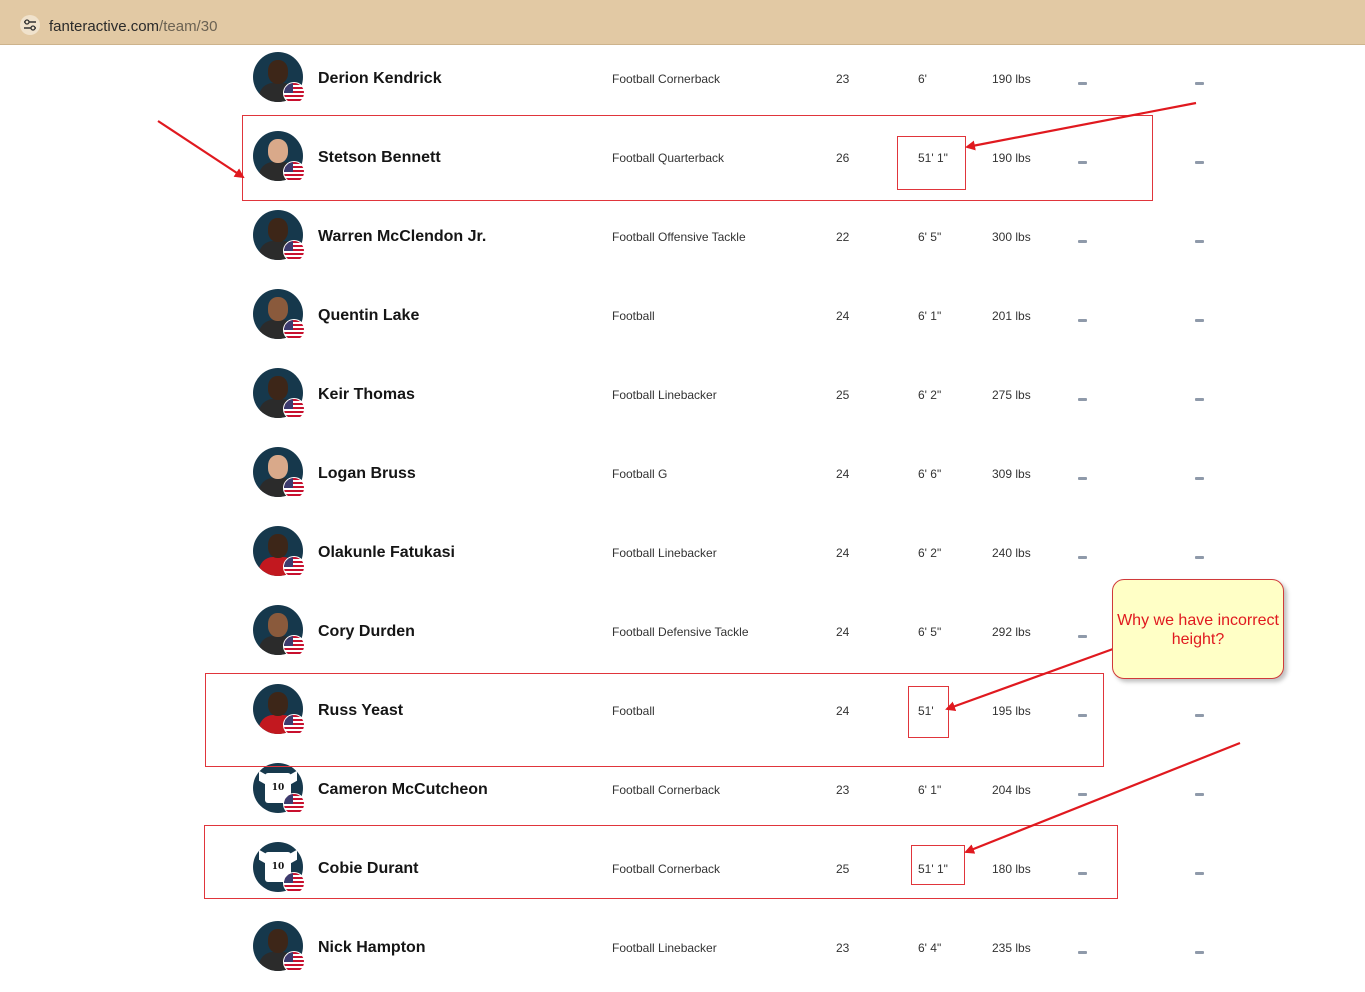 The image size is (1365, 992). What do you see at coordinates (930, 237) in the screenshot?
I see `player-height: 6' 5"` at bounding box center [930, 237].